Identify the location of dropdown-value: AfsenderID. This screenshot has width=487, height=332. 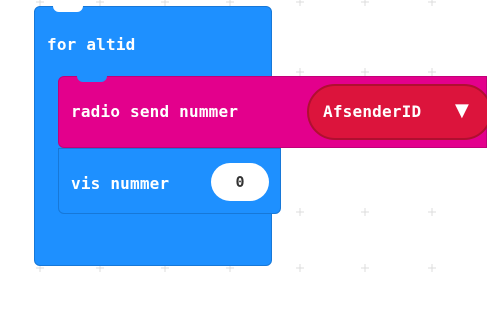
(372, 111).